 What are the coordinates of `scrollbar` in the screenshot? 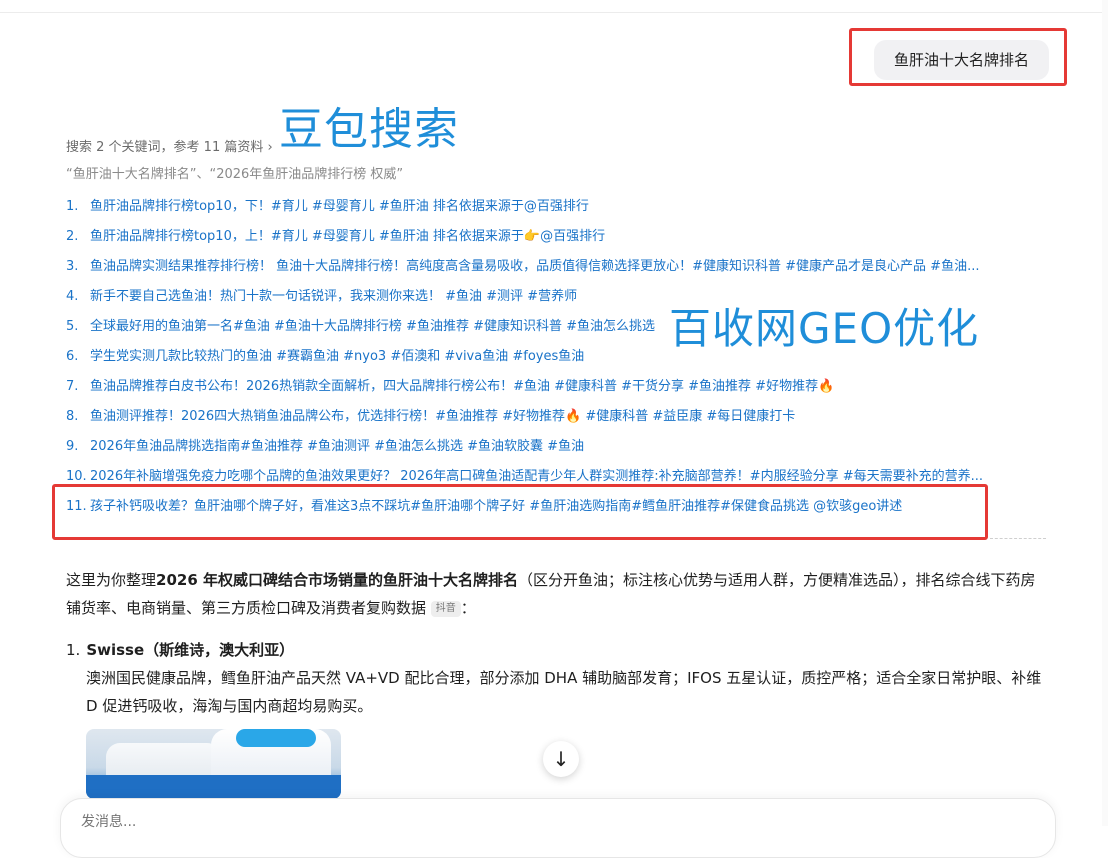 It's located at (1105, 413).